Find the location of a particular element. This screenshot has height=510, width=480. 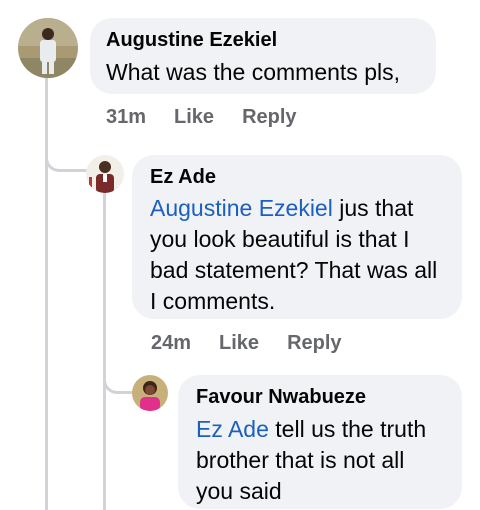

comment-actions-2: 24m Like Reply is located at coordinates (246, 343).